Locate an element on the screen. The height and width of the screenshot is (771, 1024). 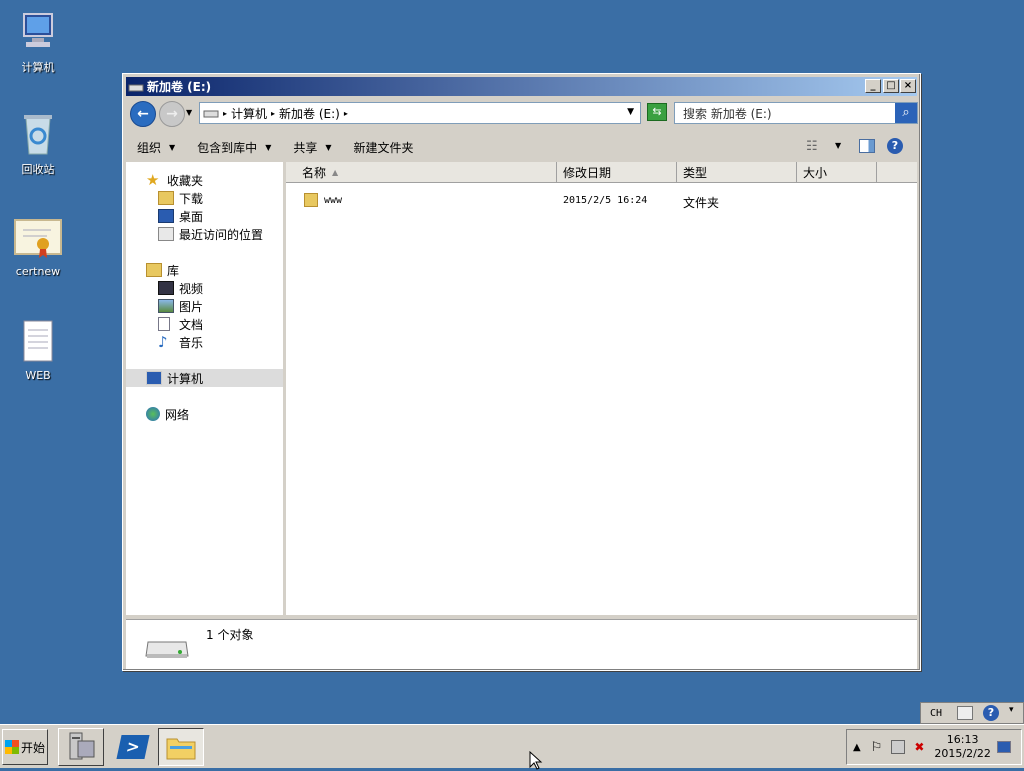
column-header-name: 名称 ▲ is located at coordinates (421, 172).